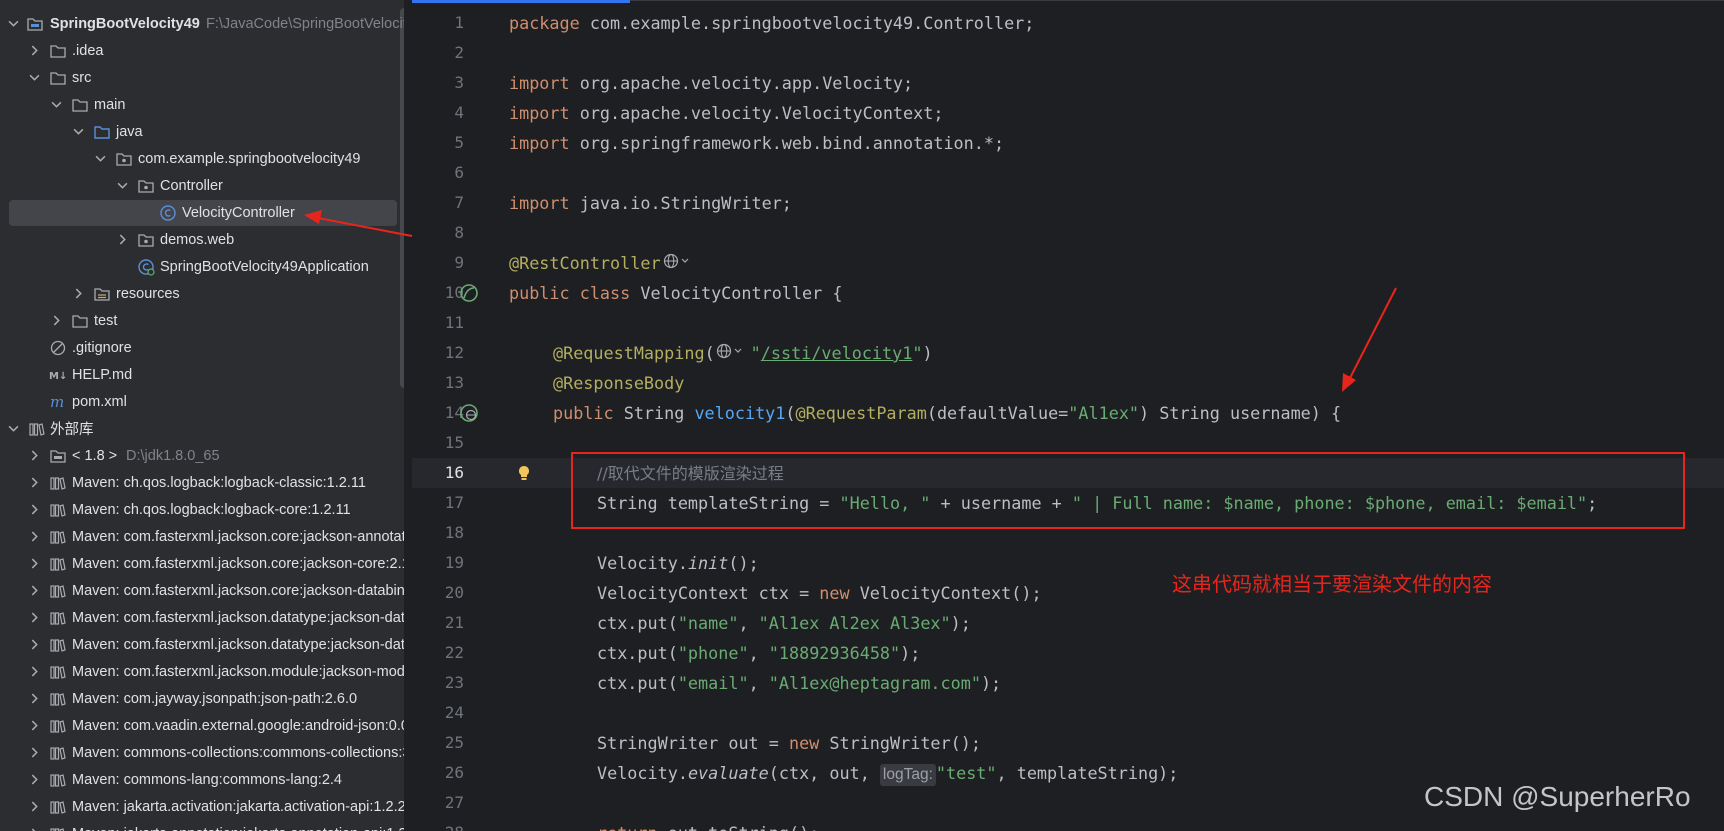 The height and width of the screenshot is (831, 1724). What do you see at coordinates (521, 1) in the screenshot?
I see `active-tab-indicator` at bounding box center [521, 1].